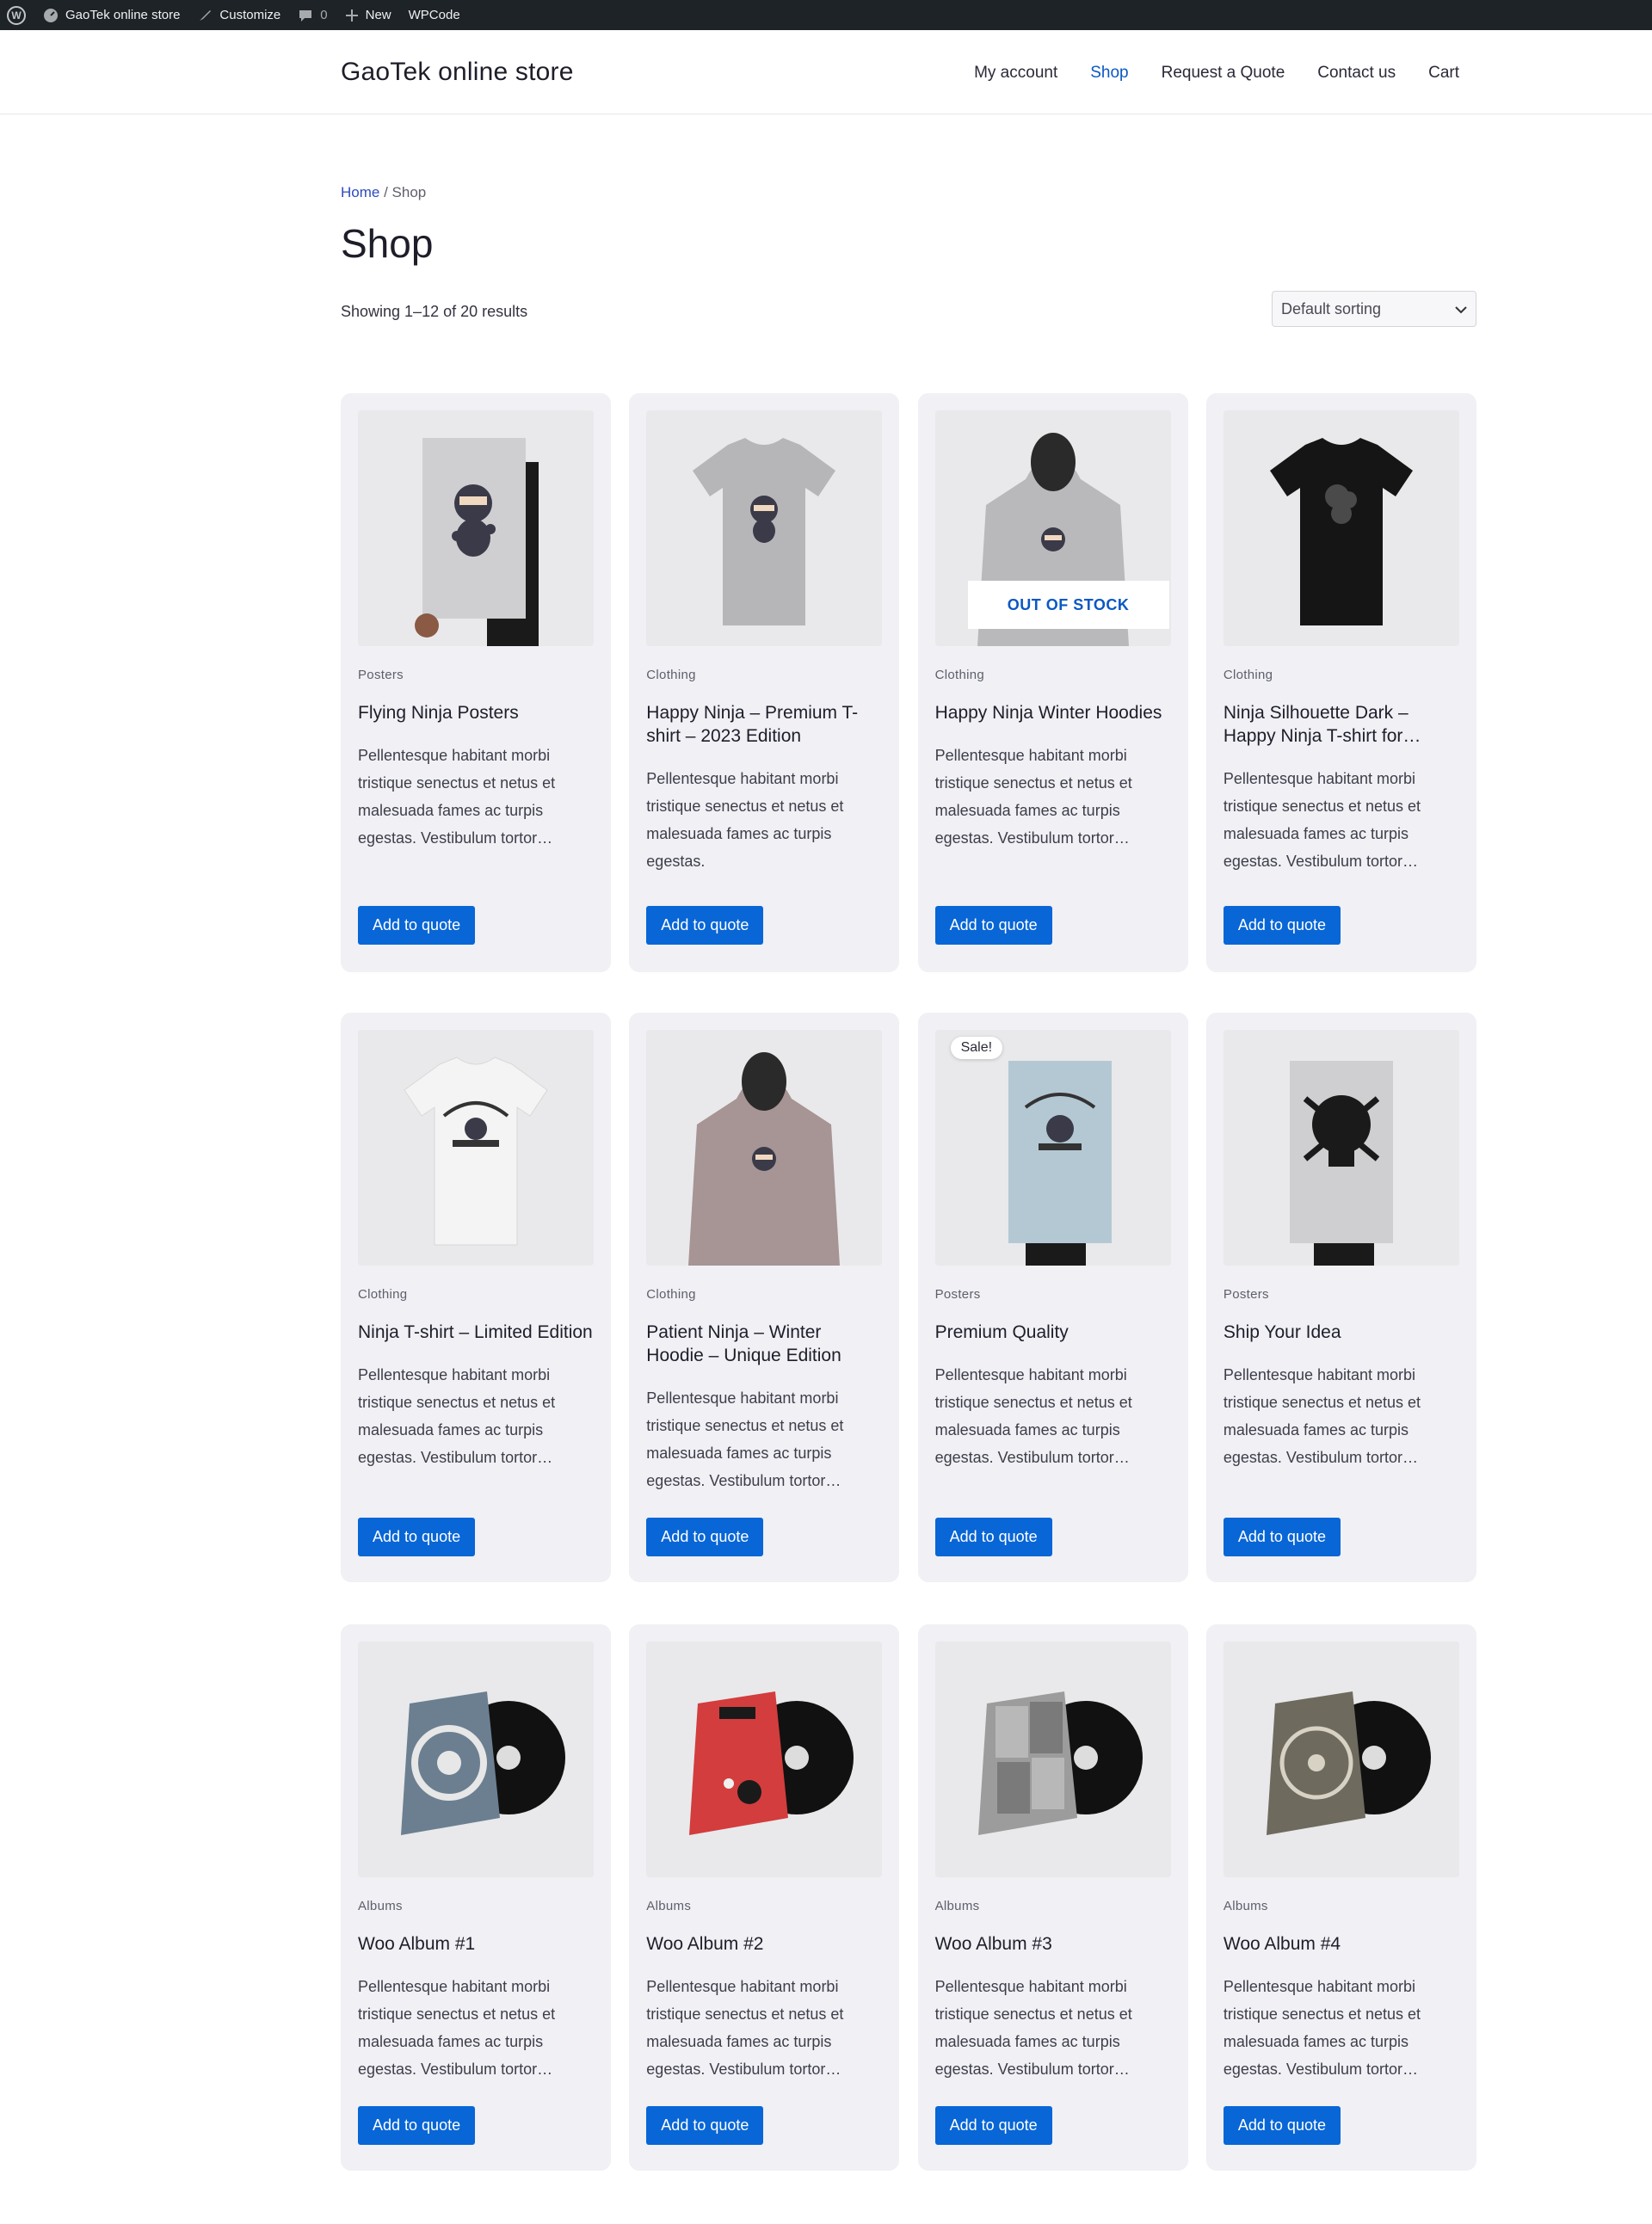  I want to click on admin-bar-customize: Customize, so click(238, 15).